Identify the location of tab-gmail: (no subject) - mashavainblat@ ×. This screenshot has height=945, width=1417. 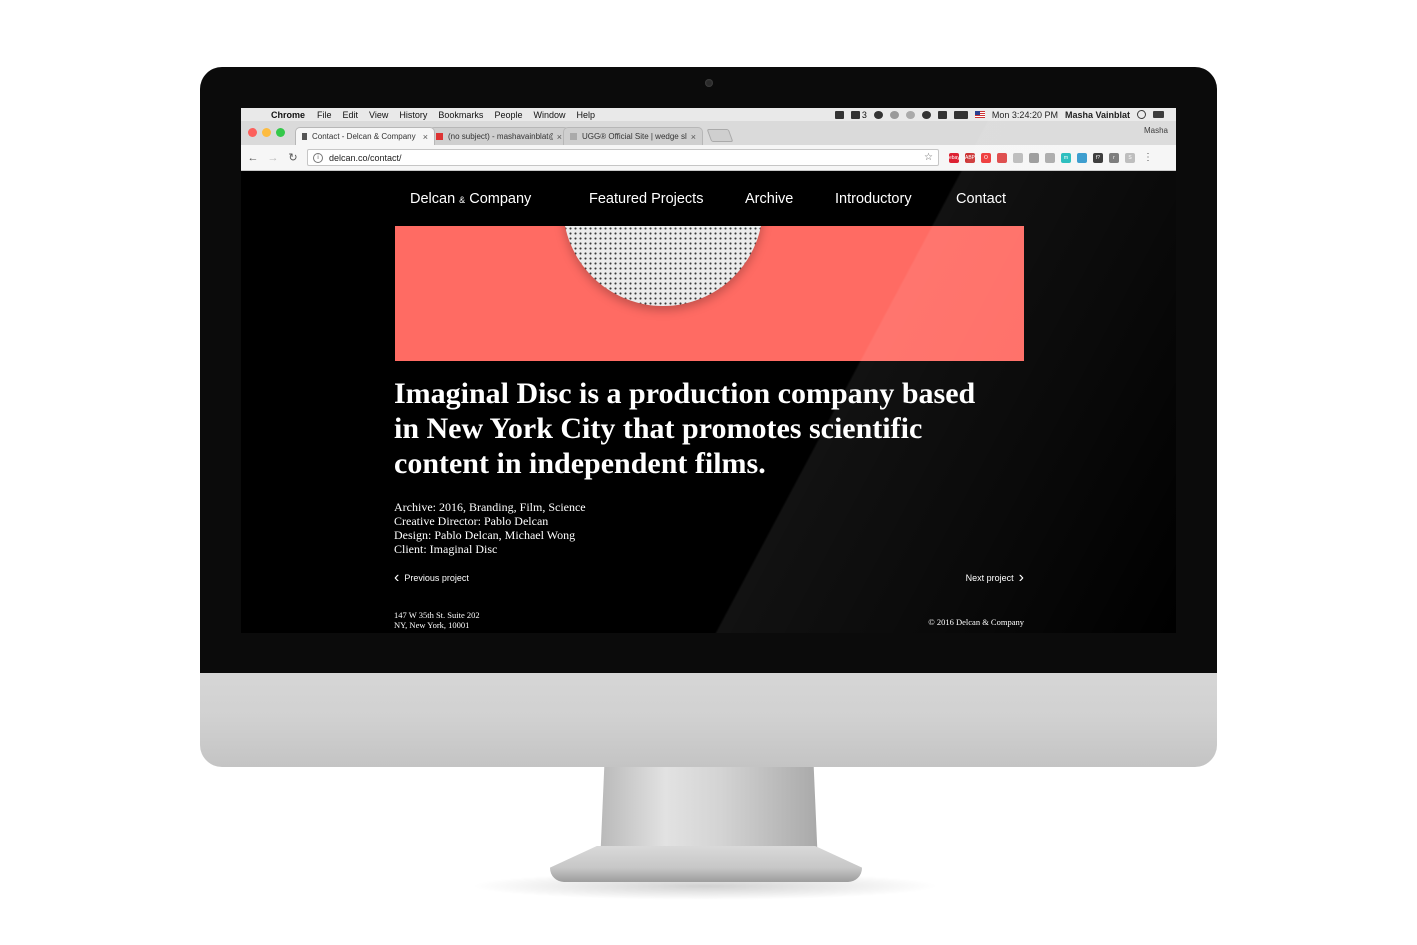
(499, 136).